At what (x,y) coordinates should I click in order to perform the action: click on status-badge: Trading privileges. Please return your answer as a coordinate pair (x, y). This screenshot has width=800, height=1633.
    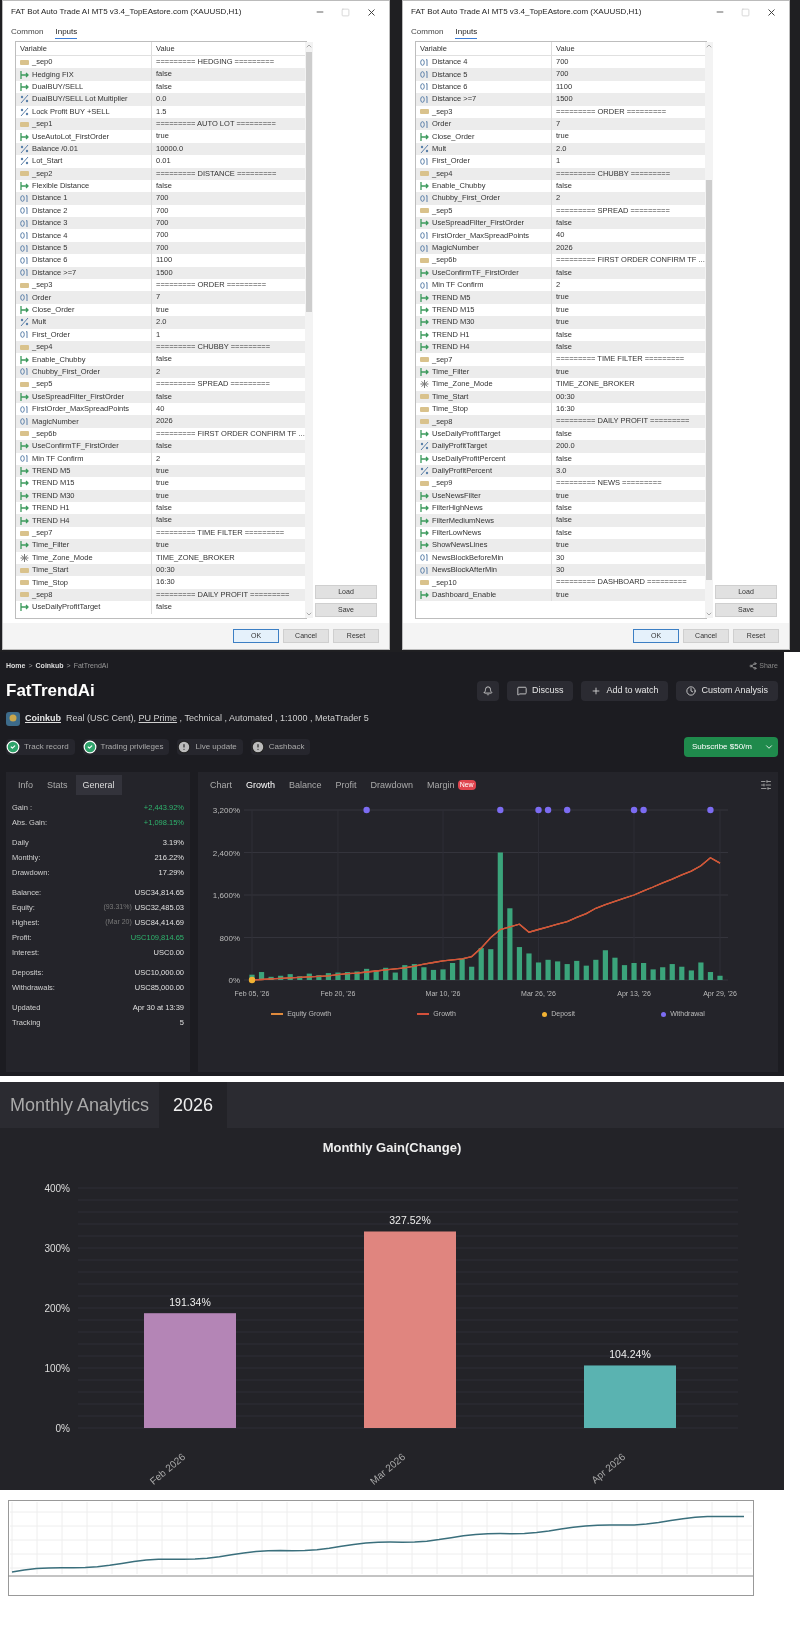
    Looking at the image, I should click on (126, 747).